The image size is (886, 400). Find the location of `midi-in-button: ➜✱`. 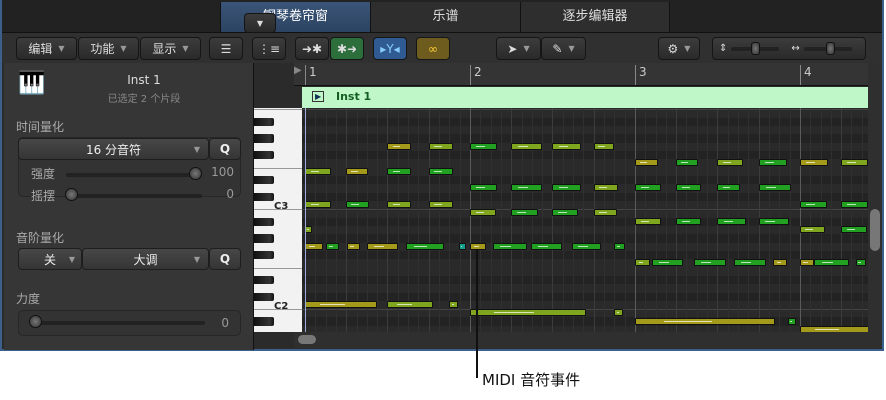

midi-in-button: ➜✱ is located at coordinates (312, 48).